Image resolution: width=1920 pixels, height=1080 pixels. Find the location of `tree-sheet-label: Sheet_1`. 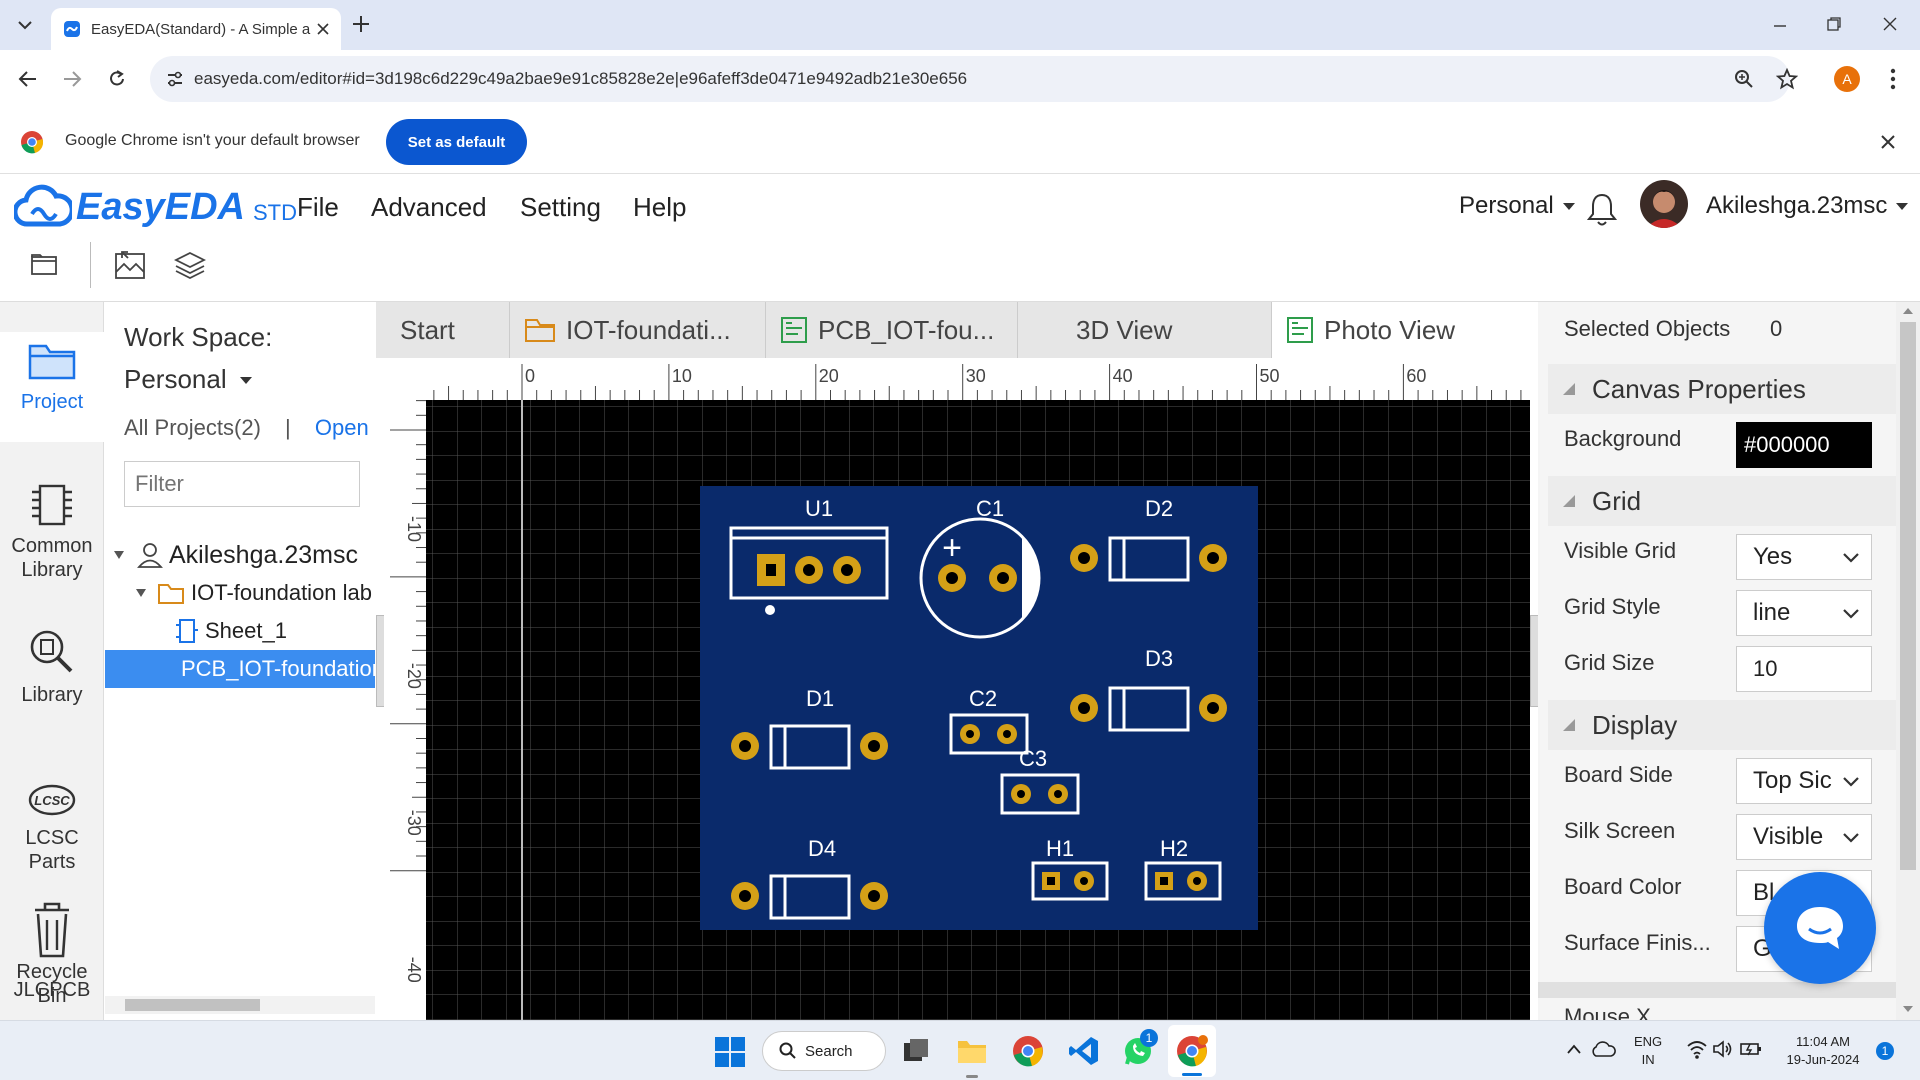

tree-sheet-label: Sheet_1 is located at coordinates (246, 630).